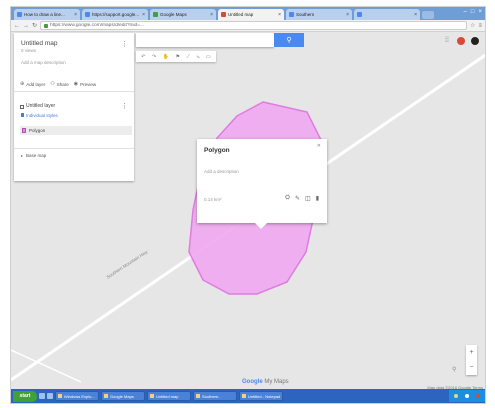  Describe the element at coordinates (480, 12) in the screenshot. I see `close-window-icon: ×` at that location.